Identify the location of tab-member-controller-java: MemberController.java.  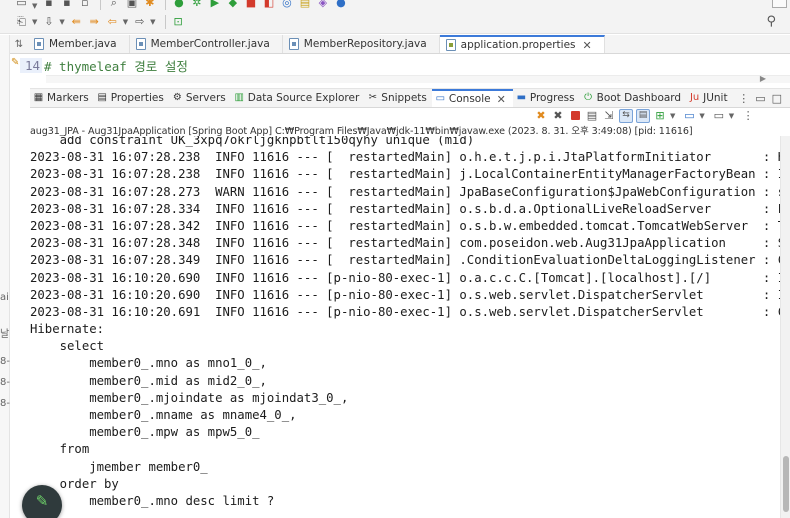
(206, 44).